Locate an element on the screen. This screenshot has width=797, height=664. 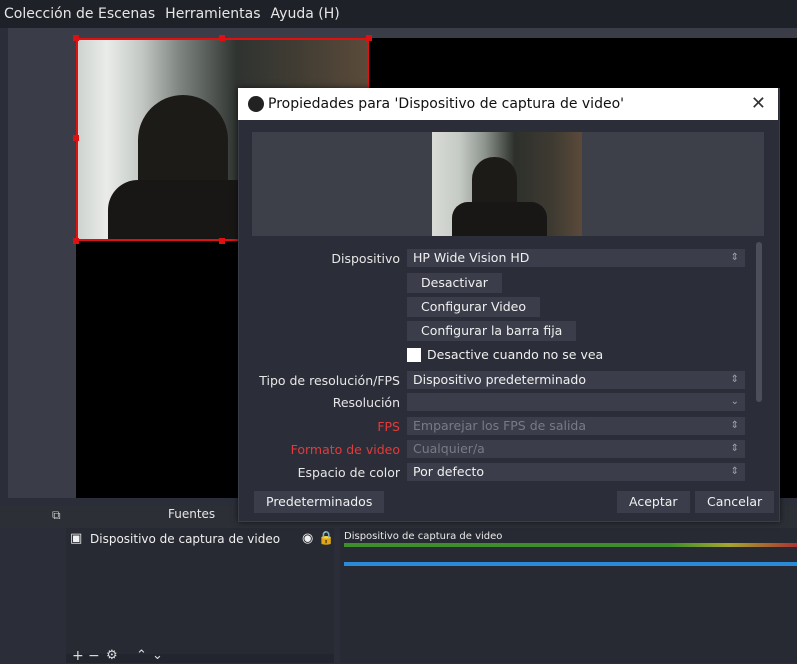
audio-mixer is located at coordinates (568, 595).